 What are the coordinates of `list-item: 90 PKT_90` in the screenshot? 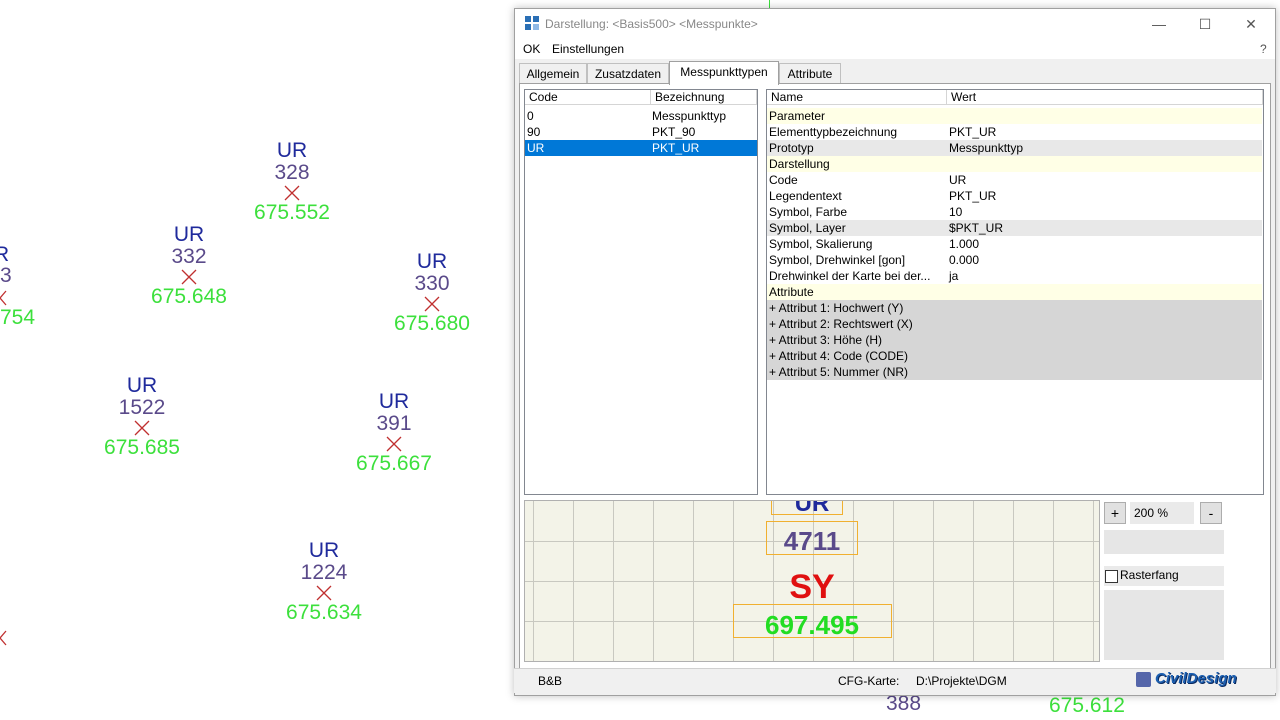 It's located at (641, 132).